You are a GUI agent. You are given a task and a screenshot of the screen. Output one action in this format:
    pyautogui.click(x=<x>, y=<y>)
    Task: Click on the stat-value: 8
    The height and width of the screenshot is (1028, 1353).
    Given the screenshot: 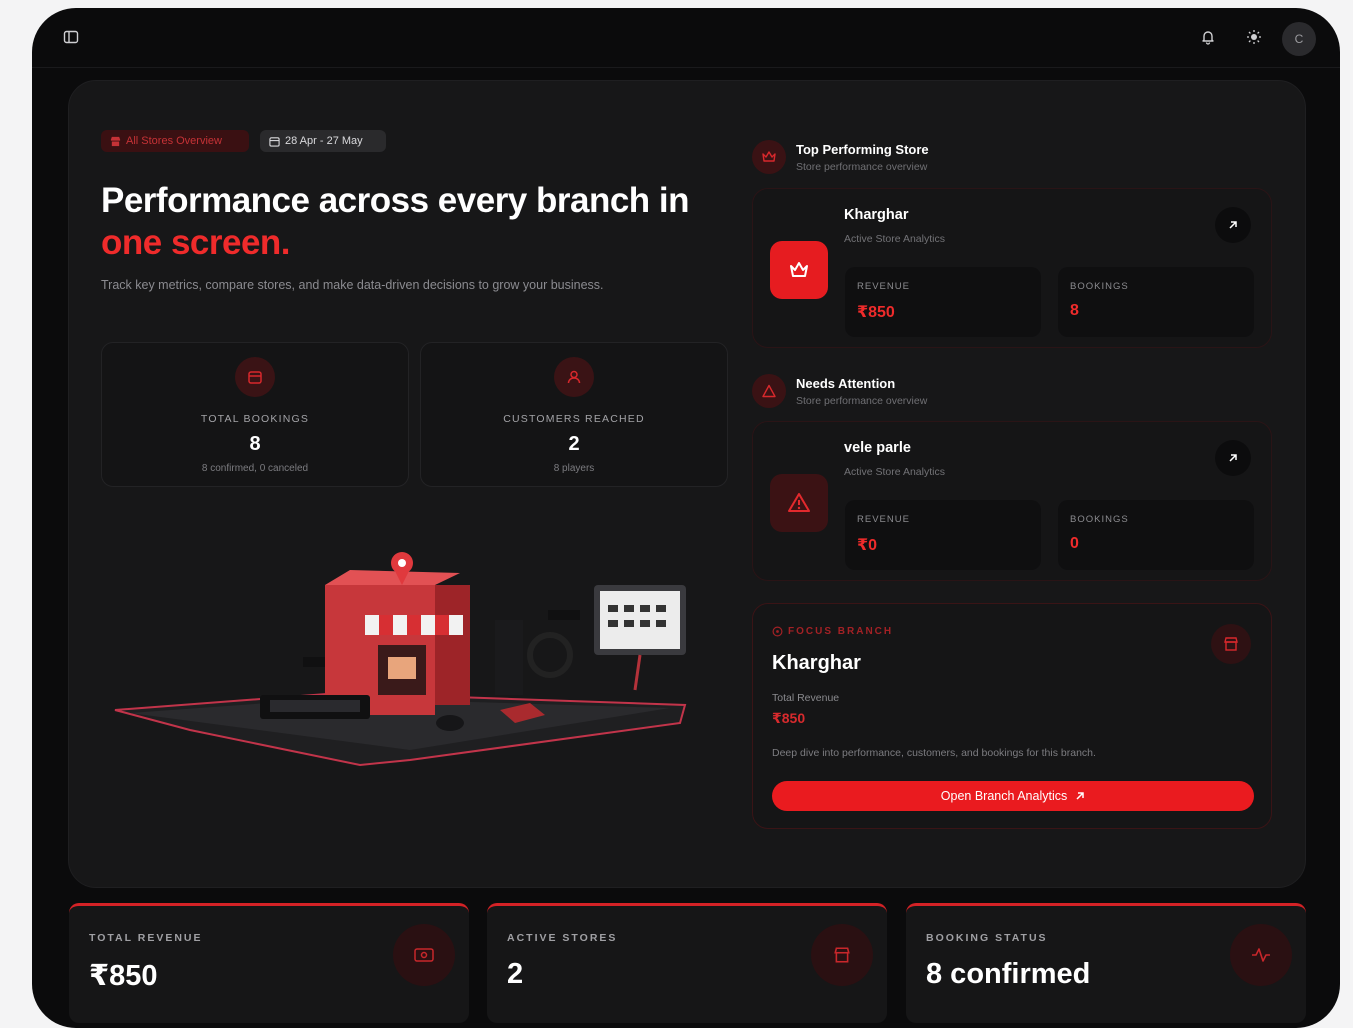 What is the action you would take?
    pyautogui.click(x=255, y=444)
    